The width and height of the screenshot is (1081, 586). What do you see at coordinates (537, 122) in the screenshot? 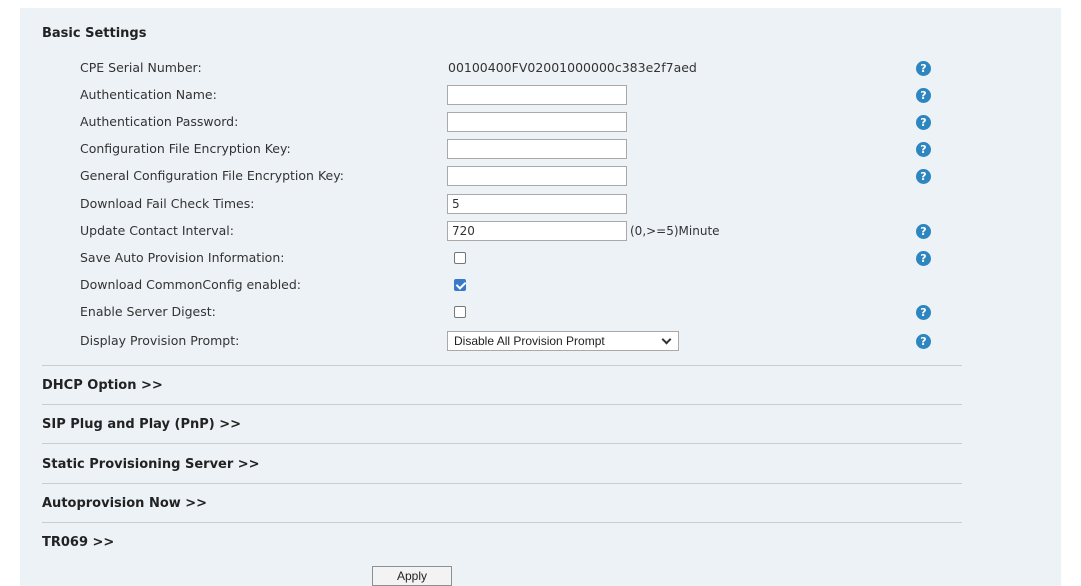
I see `auth-password-input` at bounding box center [537, 122].